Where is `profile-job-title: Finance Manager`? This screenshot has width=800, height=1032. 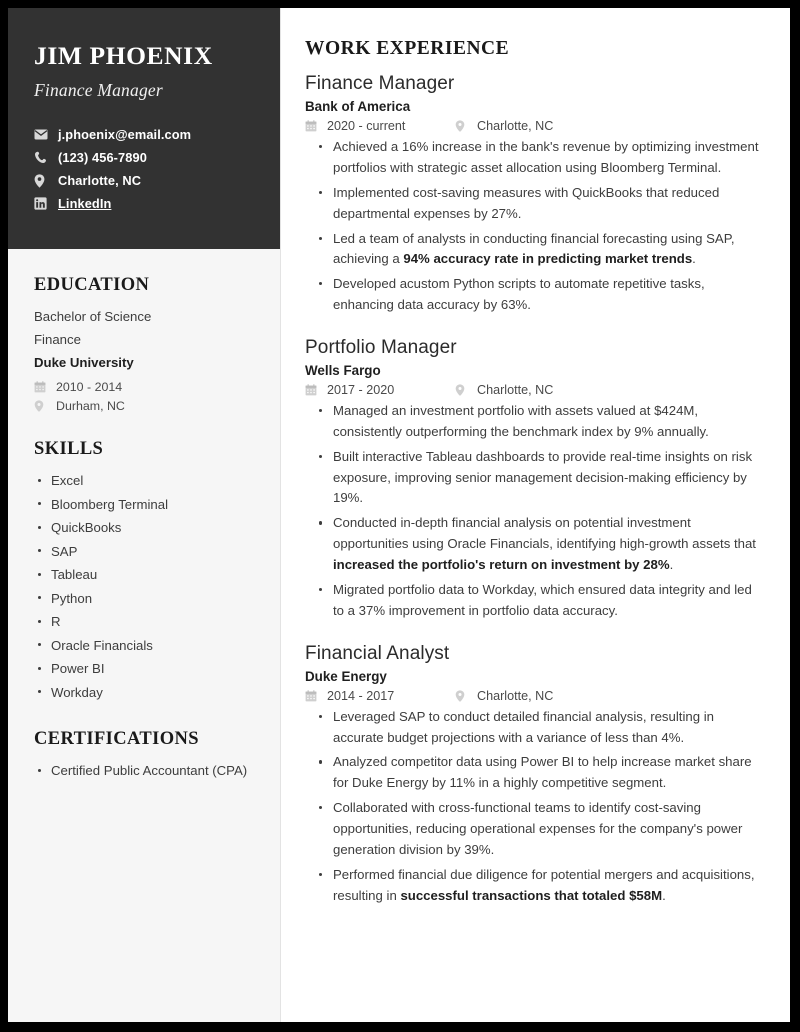 profile-job-title: Finance Manager is located at coordinates (98, 90).